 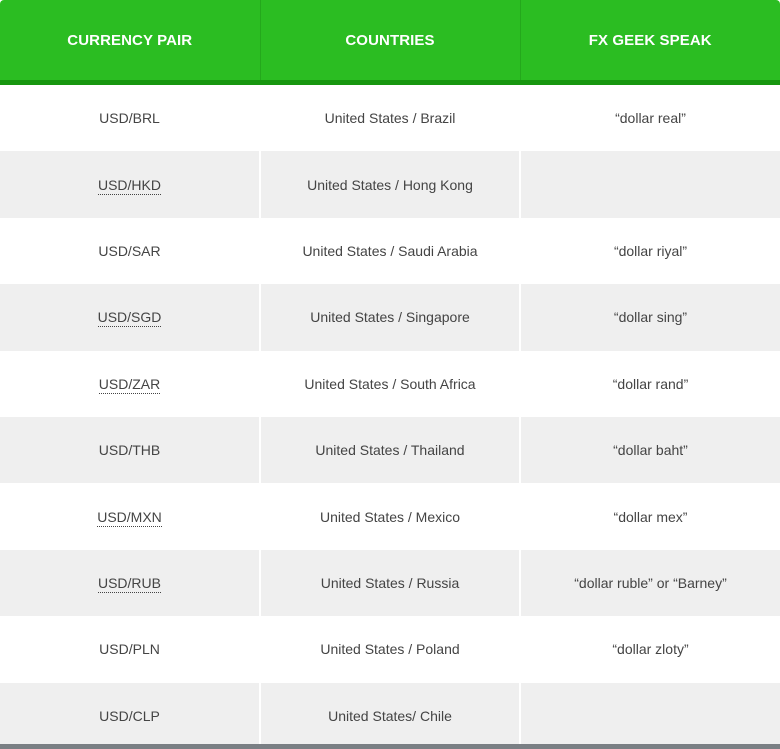 I want to click on cell-countries: United States / Russia, so click(x=390, y=583).